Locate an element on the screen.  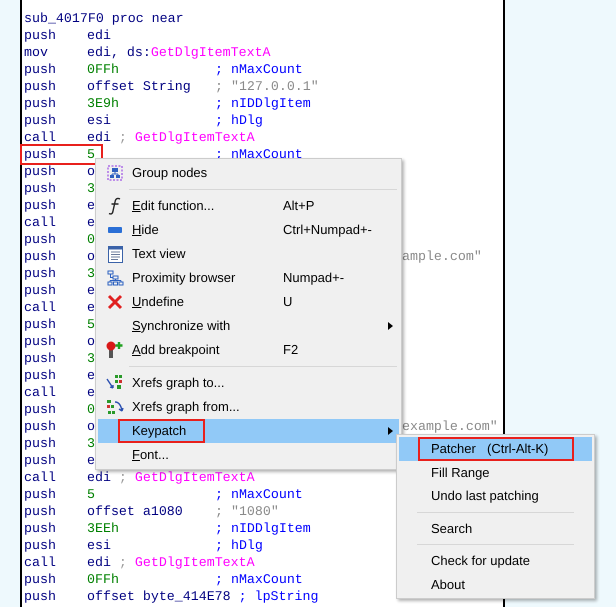
menu-item-label: Proximity browser is located at coordinates (184, 278).